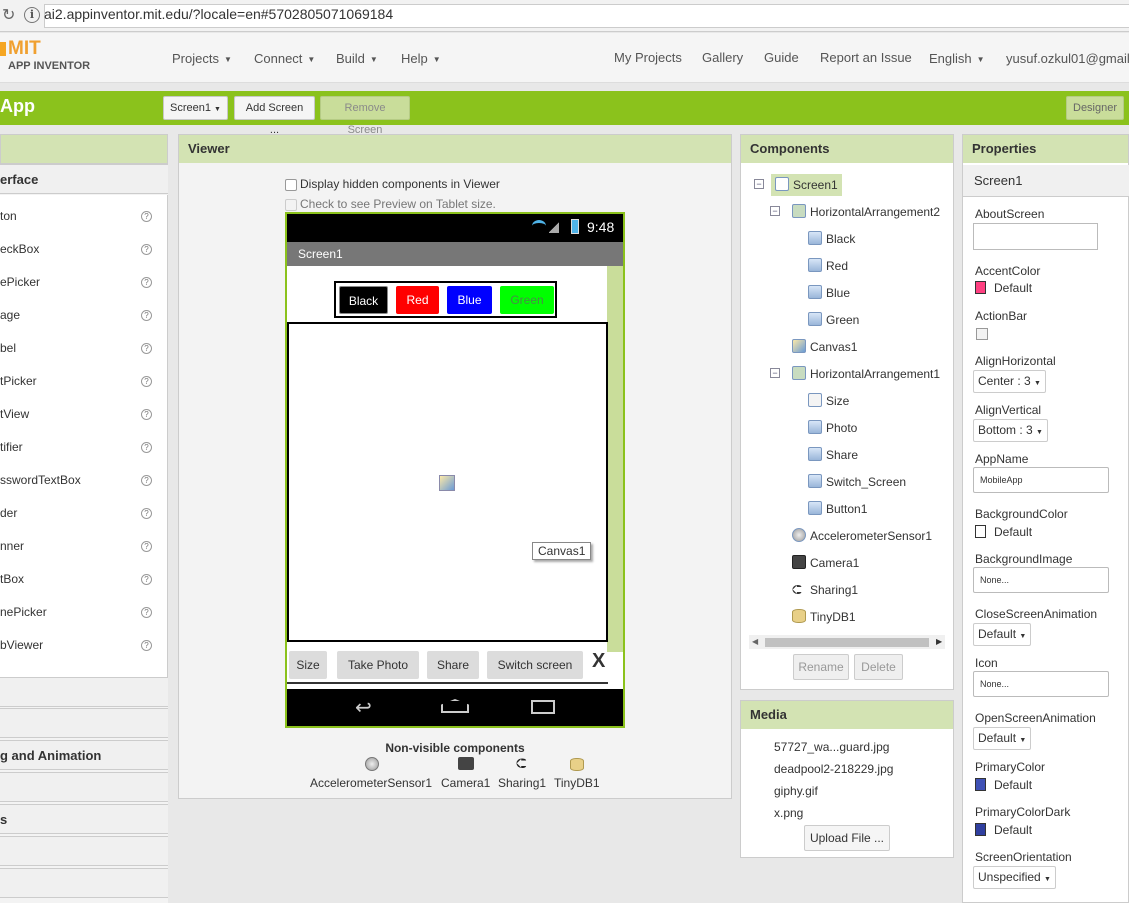  Describe the element at coordinates (84, 723) in the screenshot. I see `palette-section-media` at that location.